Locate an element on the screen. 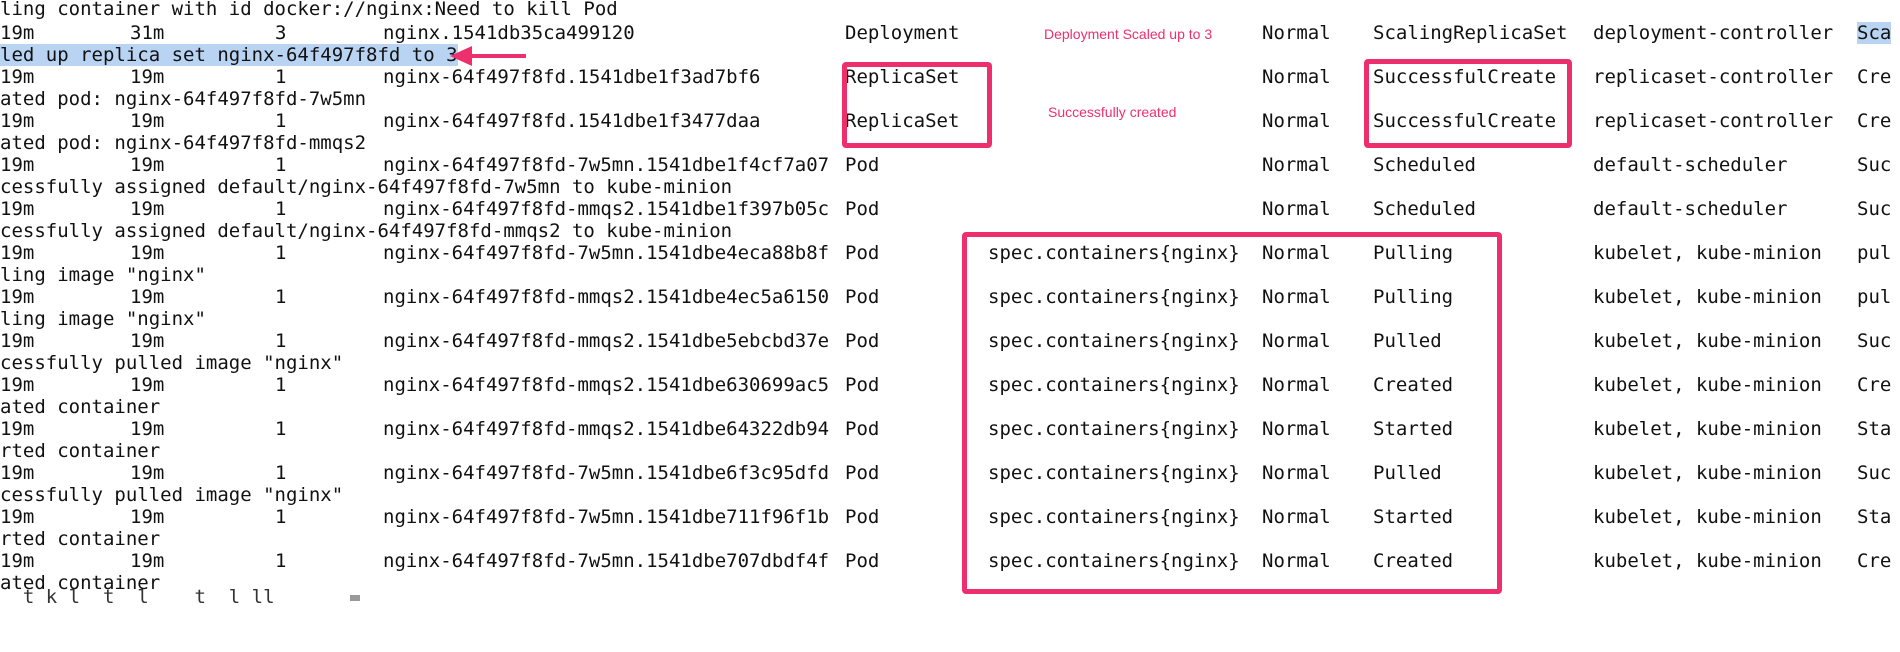 The height and width of the screenshot is (652, 1900). col-message: Sca is located at coordinates (1874, 33).